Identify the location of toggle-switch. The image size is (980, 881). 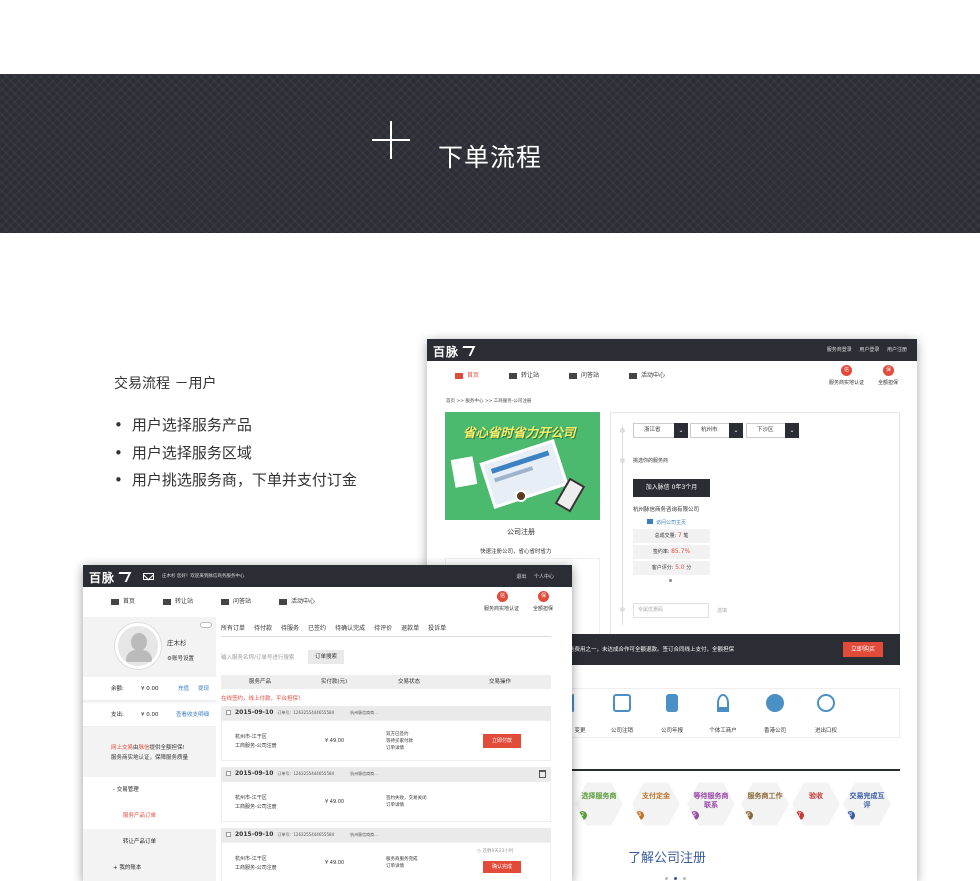
(206, 625).